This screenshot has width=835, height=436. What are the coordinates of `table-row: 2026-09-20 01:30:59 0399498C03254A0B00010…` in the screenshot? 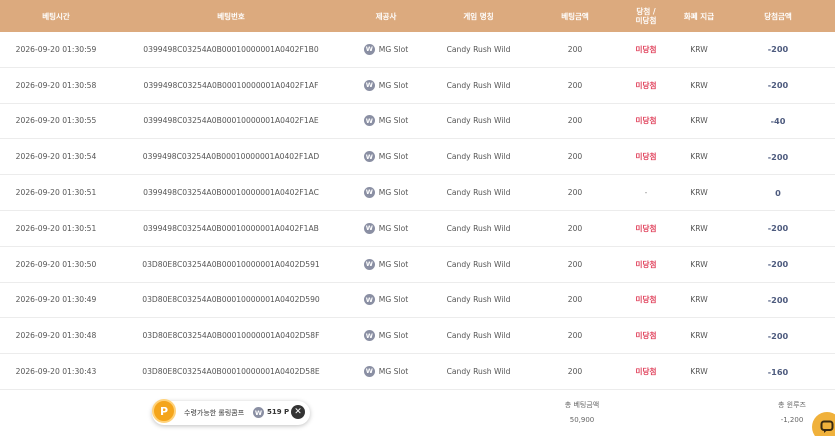 It's located at (417, 50).